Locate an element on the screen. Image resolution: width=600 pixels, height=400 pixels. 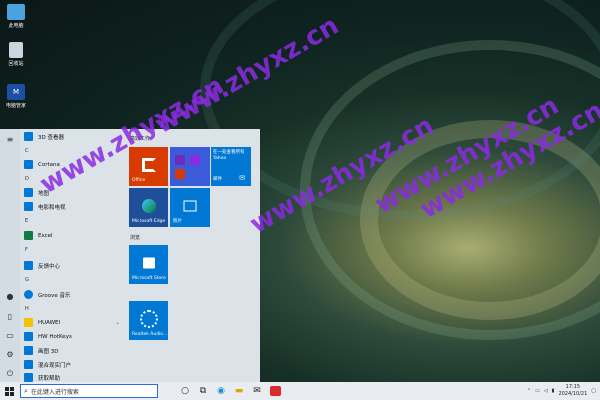
list-item: 地图 is located at coordinates (74, 192).